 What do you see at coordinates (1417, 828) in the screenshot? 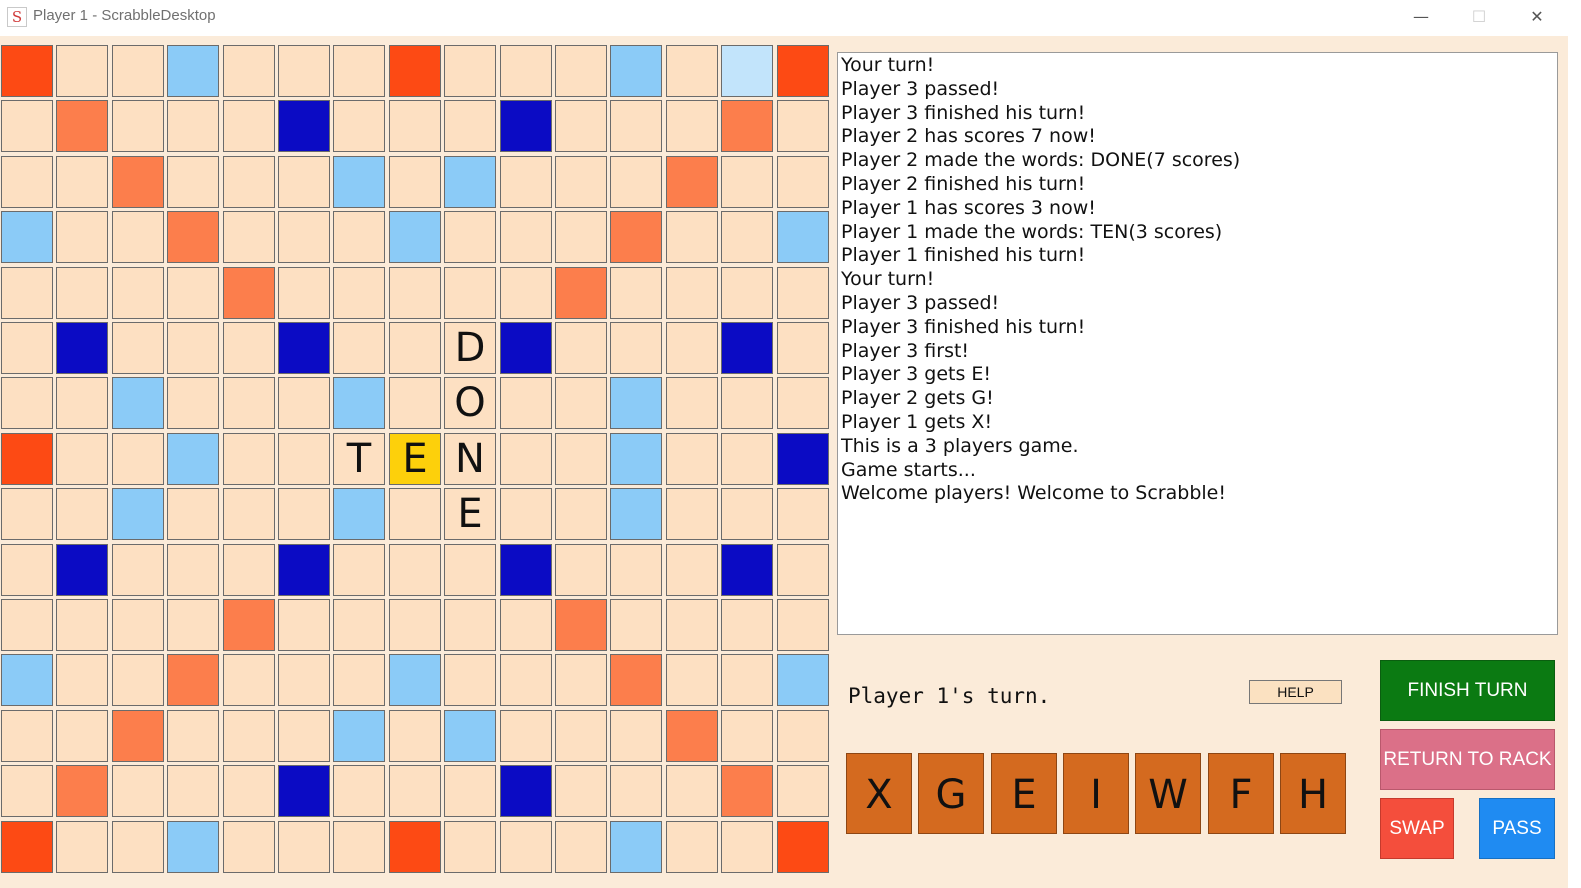
I see `swap-button: SWAP` at bounding box center [1417, 828].